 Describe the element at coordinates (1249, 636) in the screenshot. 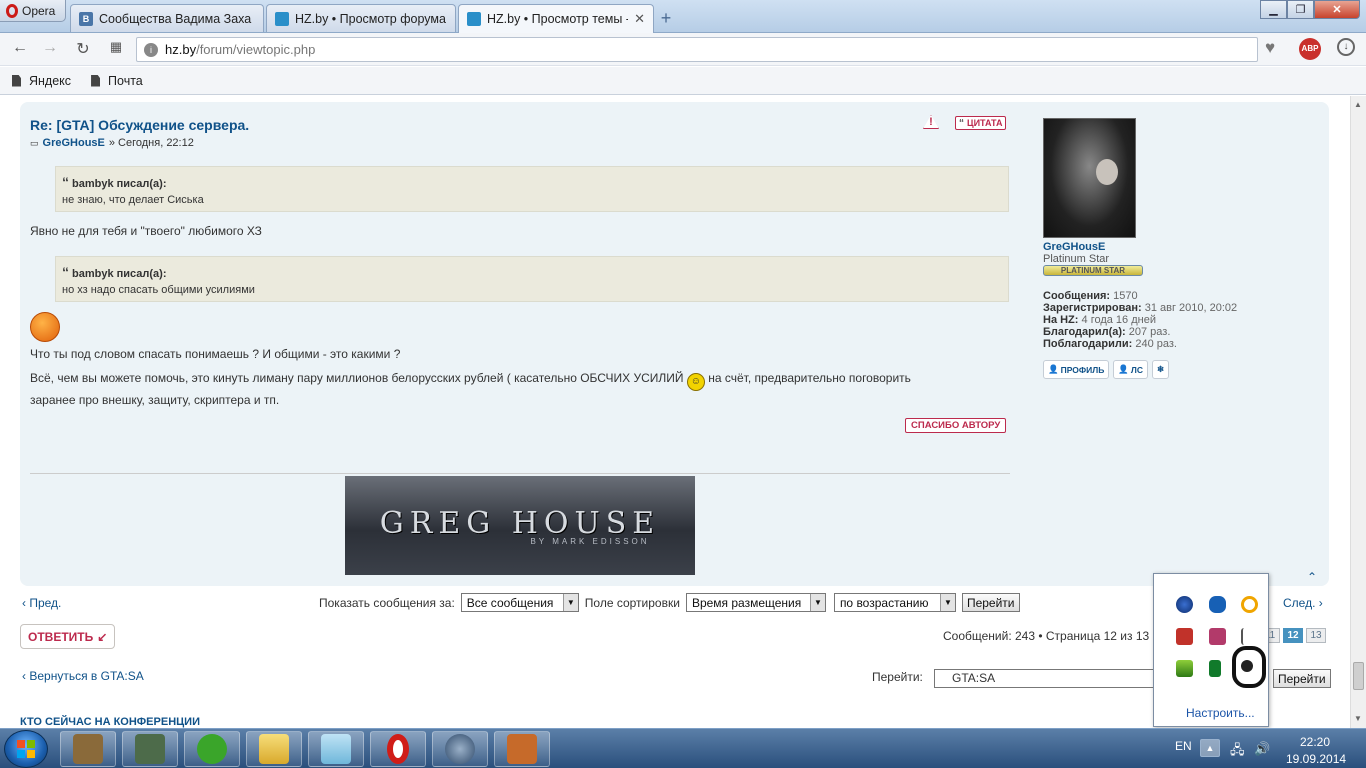

I see `flag-icon` at that location.